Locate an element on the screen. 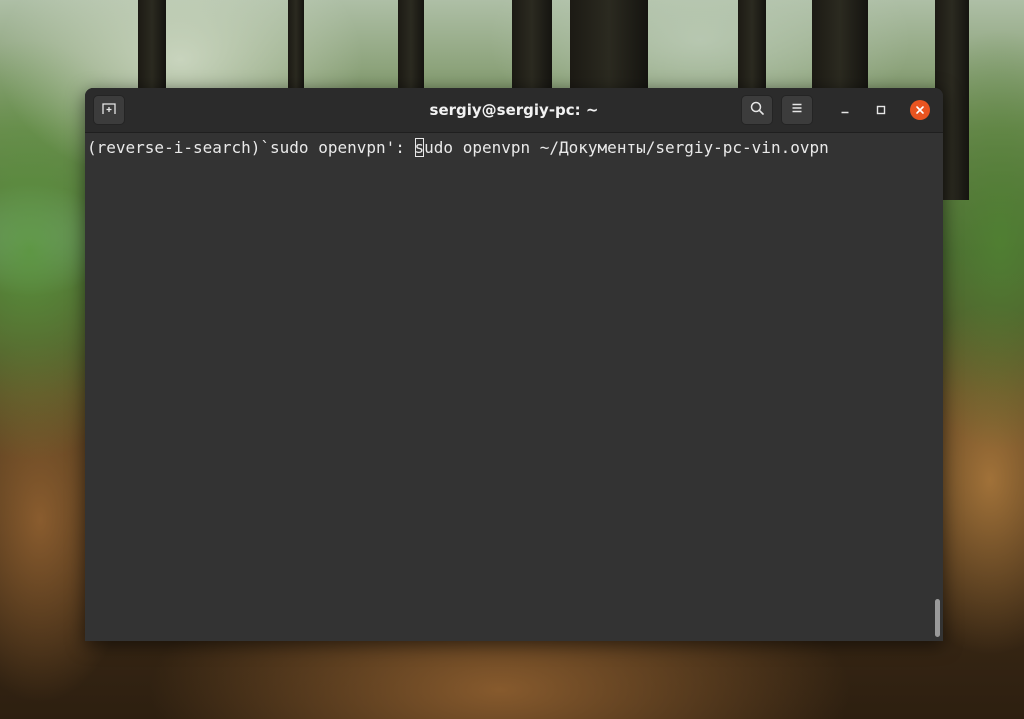  maximize-icon is located at coordinates (881, 110).